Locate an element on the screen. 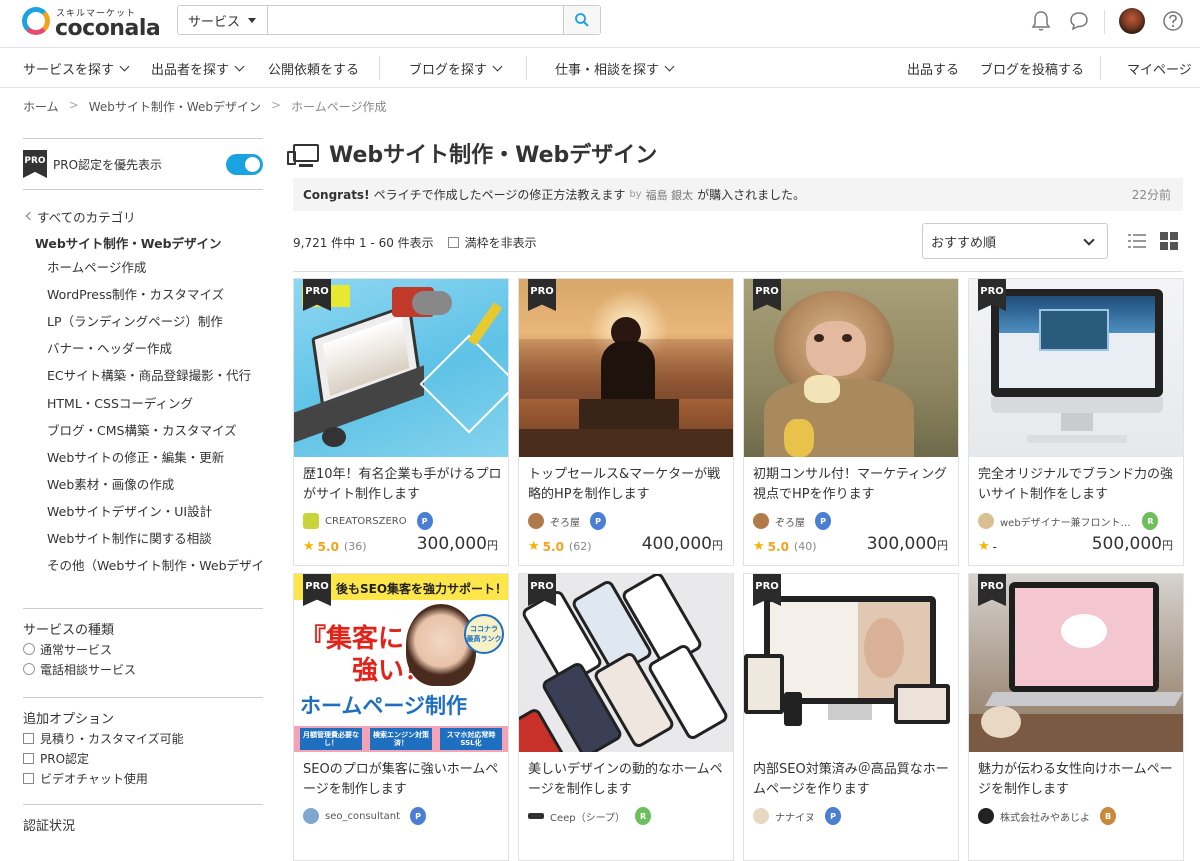 The image size is (1200, 861). subcategory-item: Webサイトデザイン・UI設計 is located at coordinates (155, 510).